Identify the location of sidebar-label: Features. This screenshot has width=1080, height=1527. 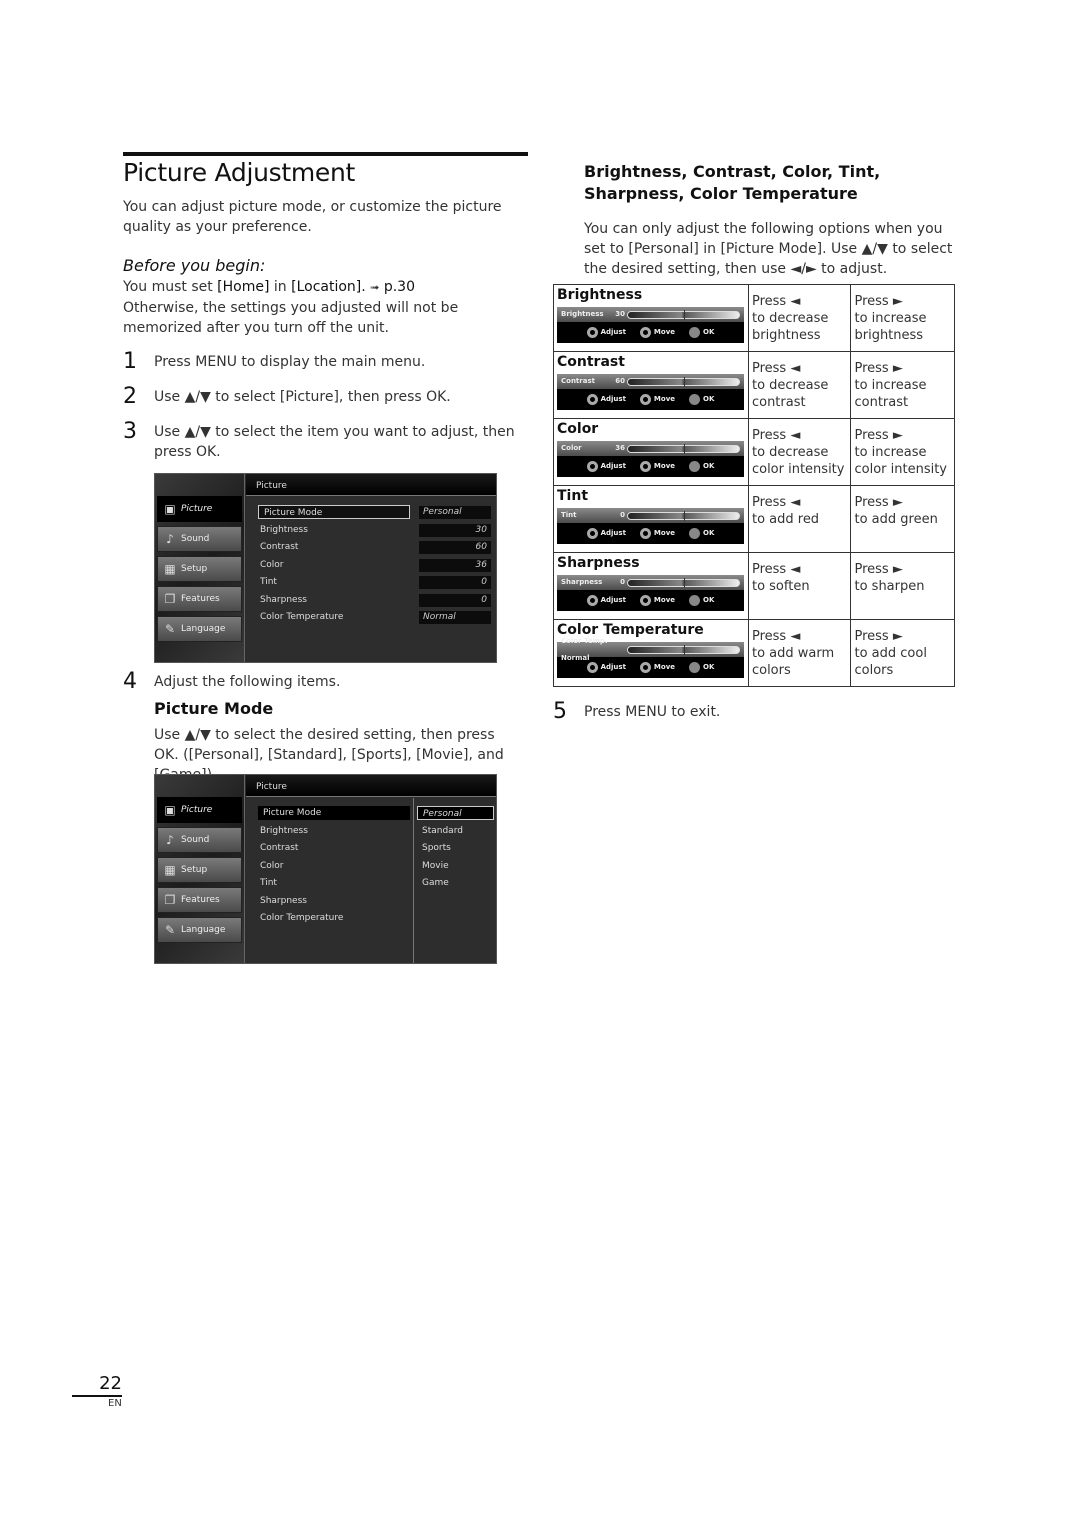
(200, 599).